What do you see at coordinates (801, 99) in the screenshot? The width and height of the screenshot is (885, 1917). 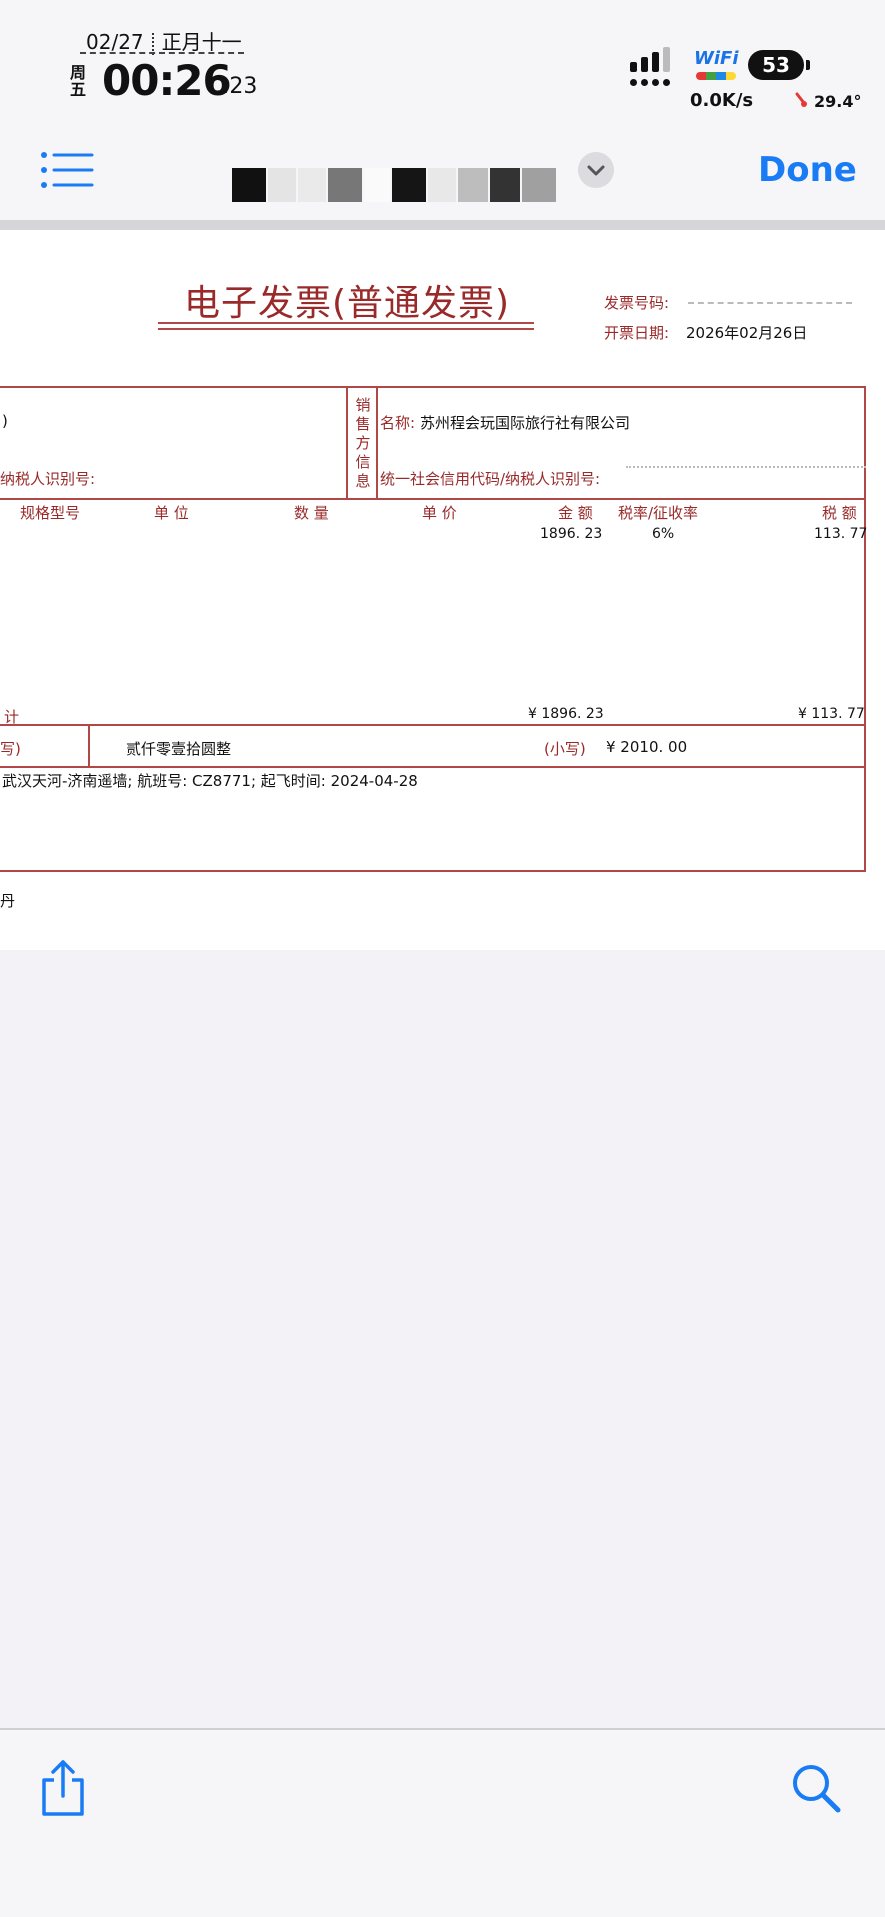 I see `thermometer-icon` at bounding box center [801, 99].